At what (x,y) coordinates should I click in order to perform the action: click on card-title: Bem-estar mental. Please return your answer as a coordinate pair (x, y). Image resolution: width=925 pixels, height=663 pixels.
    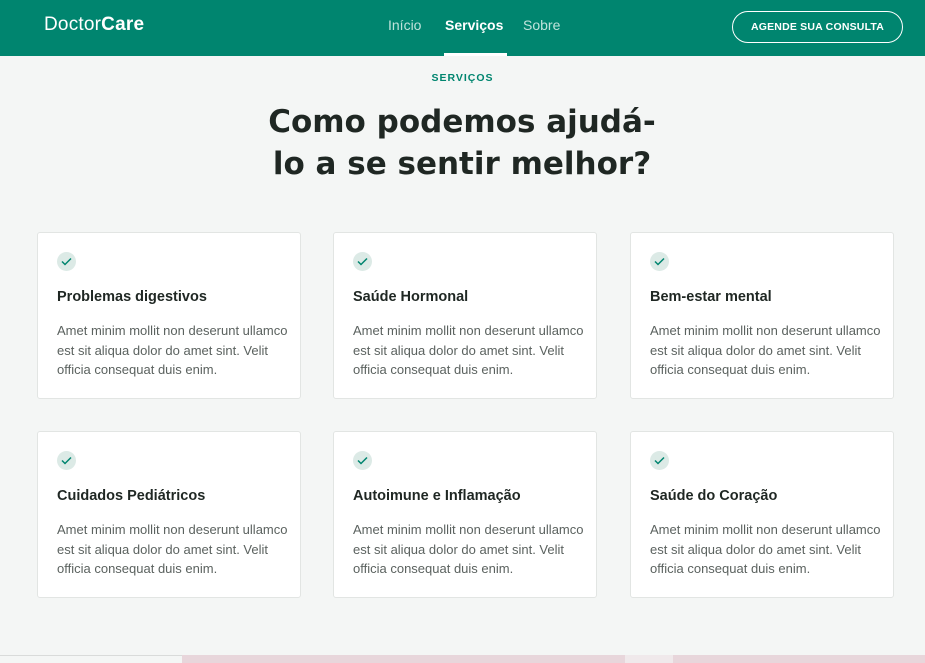
    Looking at the image, I should click on (711, 297).